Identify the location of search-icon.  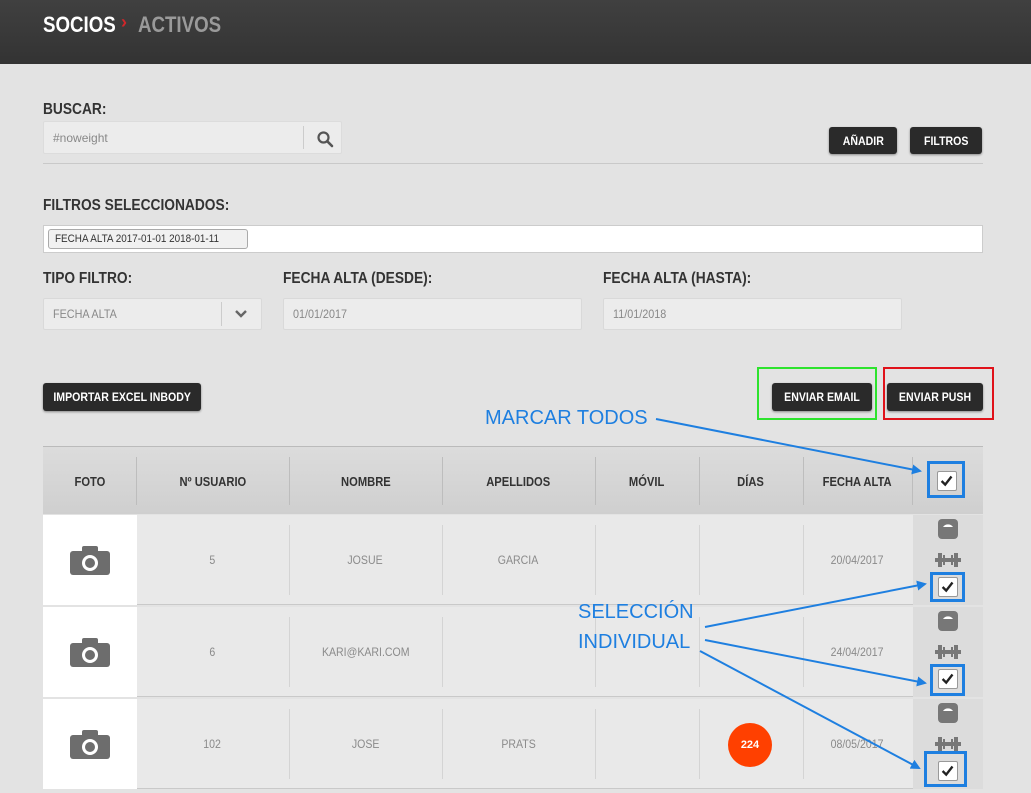
(325, 139).